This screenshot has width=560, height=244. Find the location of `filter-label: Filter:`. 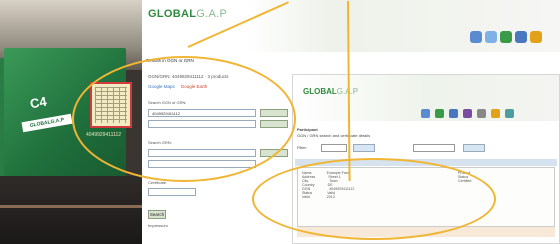

filter-label: Filter: is located at coordinates (302, 147).